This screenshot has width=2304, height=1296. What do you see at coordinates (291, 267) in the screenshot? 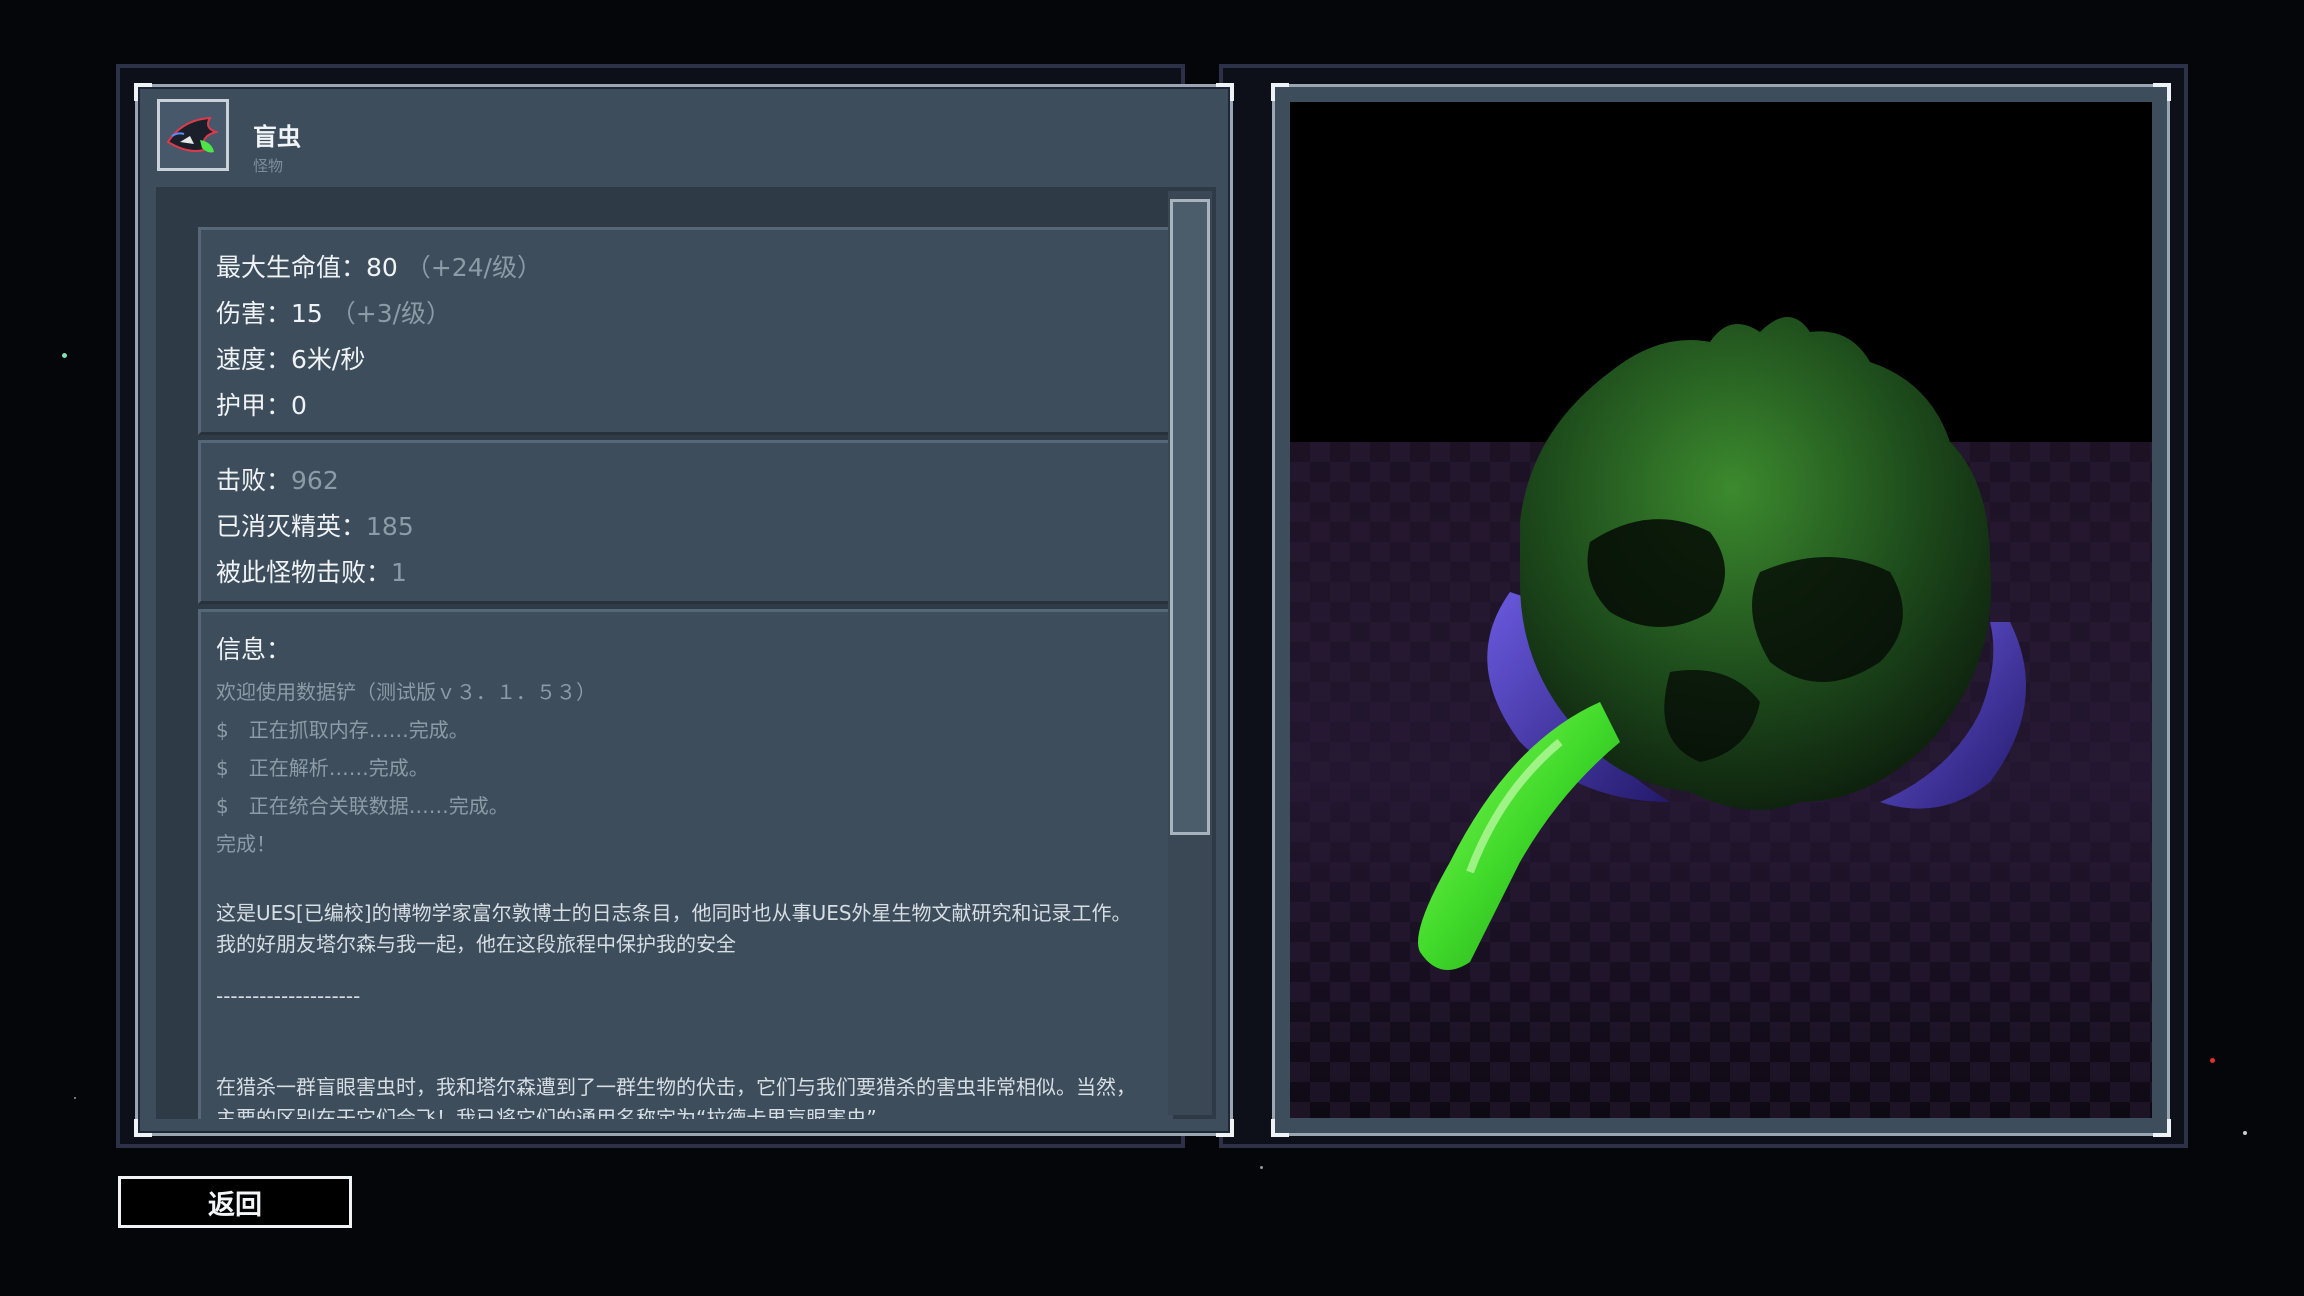
I see `max-hp-label: 最大生命值：` at bounding box center [291, 267].